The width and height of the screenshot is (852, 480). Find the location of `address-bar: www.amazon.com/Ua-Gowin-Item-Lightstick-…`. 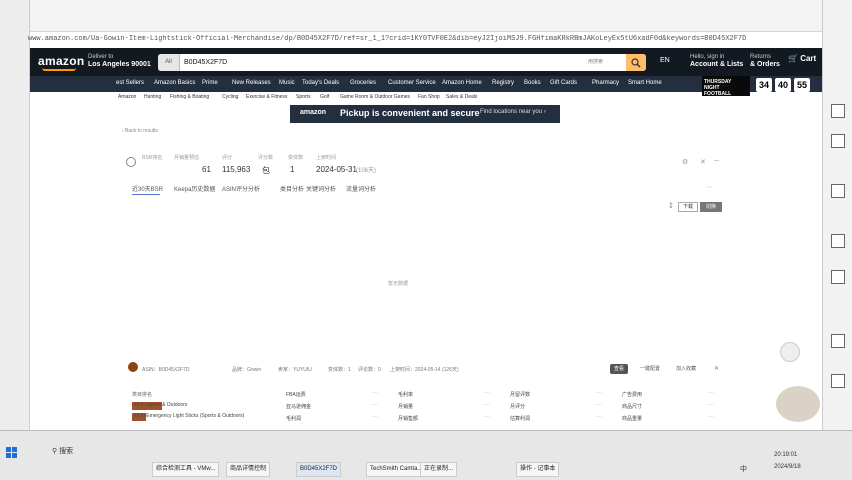

address-bar: www.amazon.com/Ua-Gowin-Item-Lightstick-… is located at coordinates (423, 41).